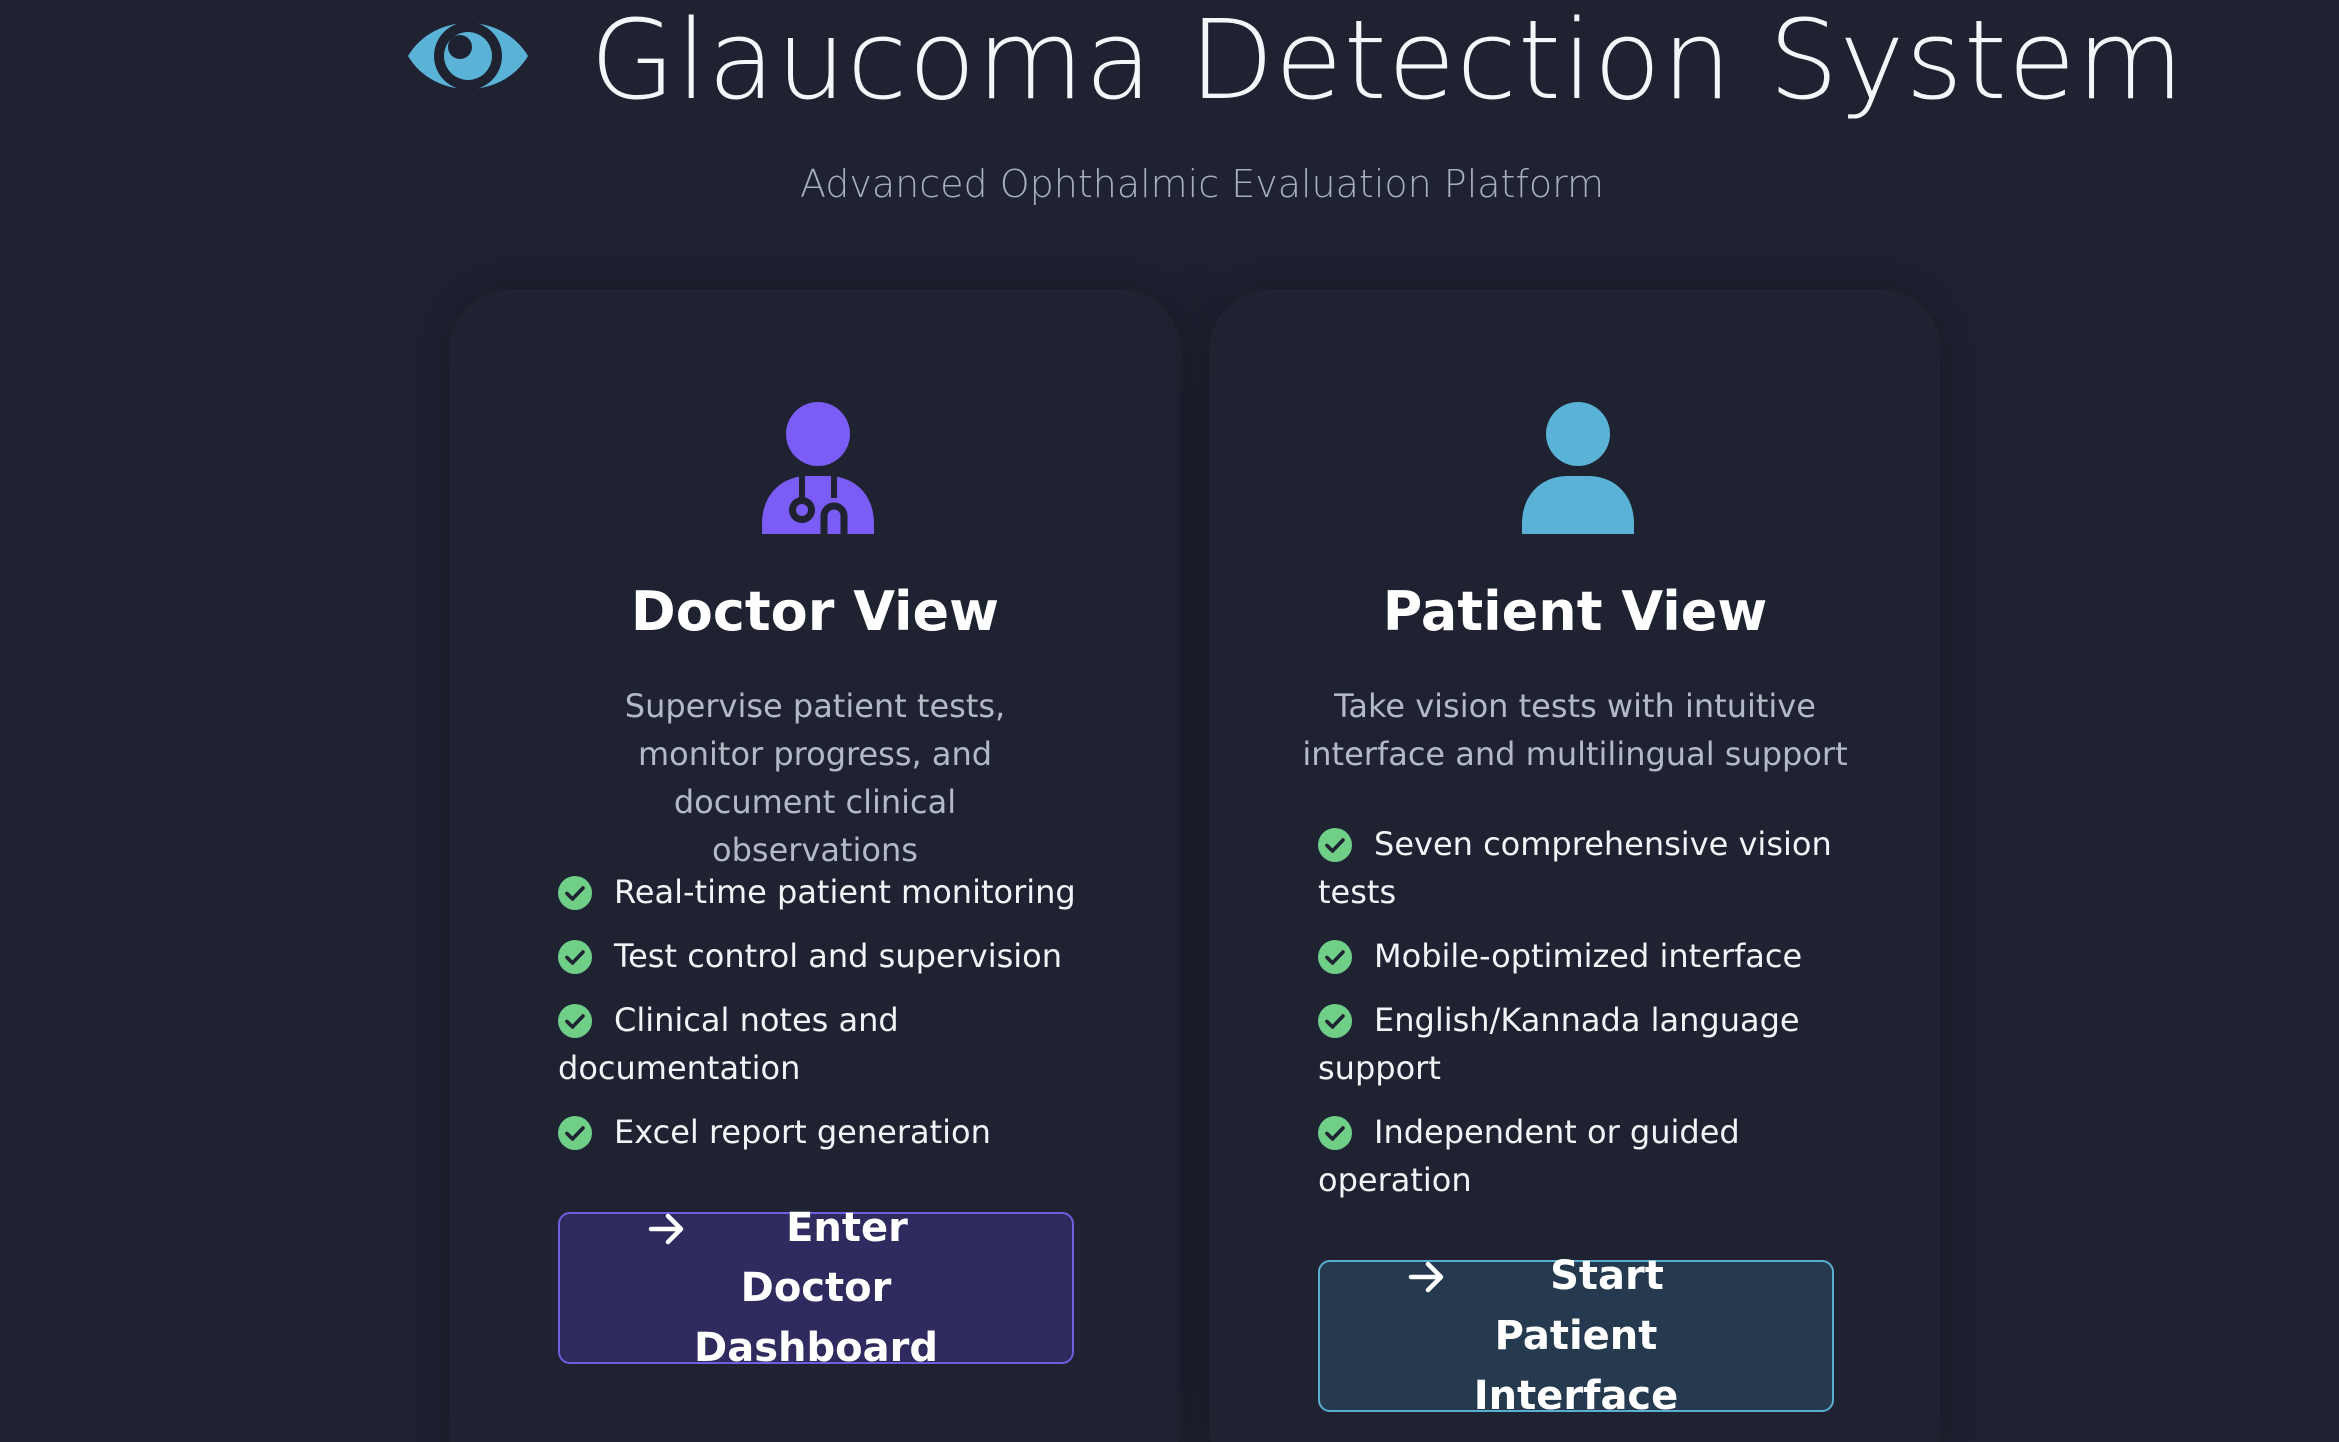 The height and width of the screenshot is (1442, 2339). What do you see at coordinates (845, 892) in the screenshot?
I see `feature-label: Real-time patient monitoring` at bounding box center [845, 892].